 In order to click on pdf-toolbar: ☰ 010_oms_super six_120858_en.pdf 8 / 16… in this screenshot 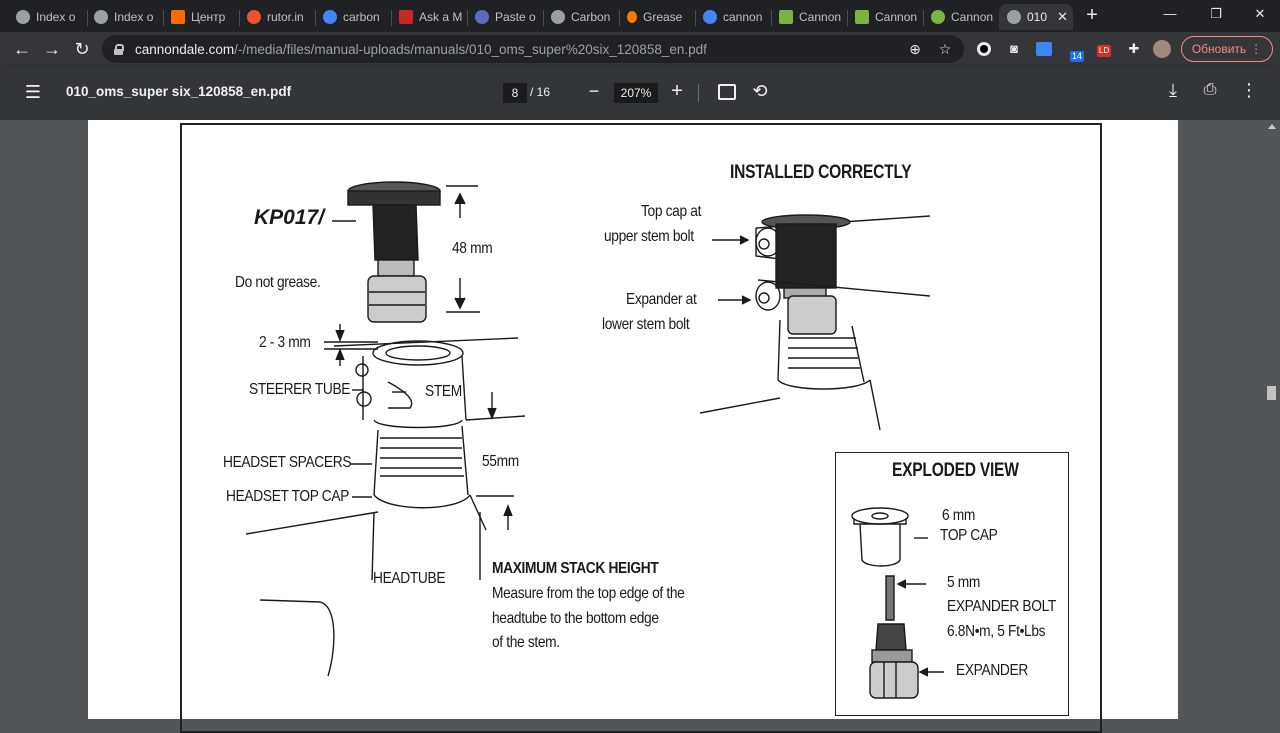, I will do `click(640, 93)`.